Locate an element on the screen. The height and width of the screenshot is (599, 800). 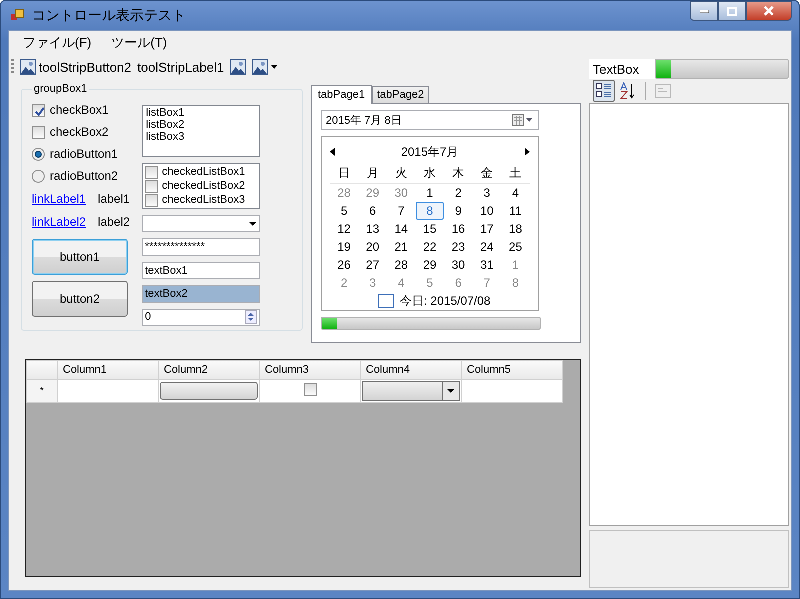
month-calendar: 2015年7月 日 月 火 水 木 金 土 28 29 30 1 2 3 4 5 6 7 8 9 10 11 12 13 14 15 16 17 18 19 20 21 22 23 24 25 26 27 28 29 30 31 1 2 3 4 5 6 7 8 今日: 2015/07/08 is located at coordinates (430, 223).